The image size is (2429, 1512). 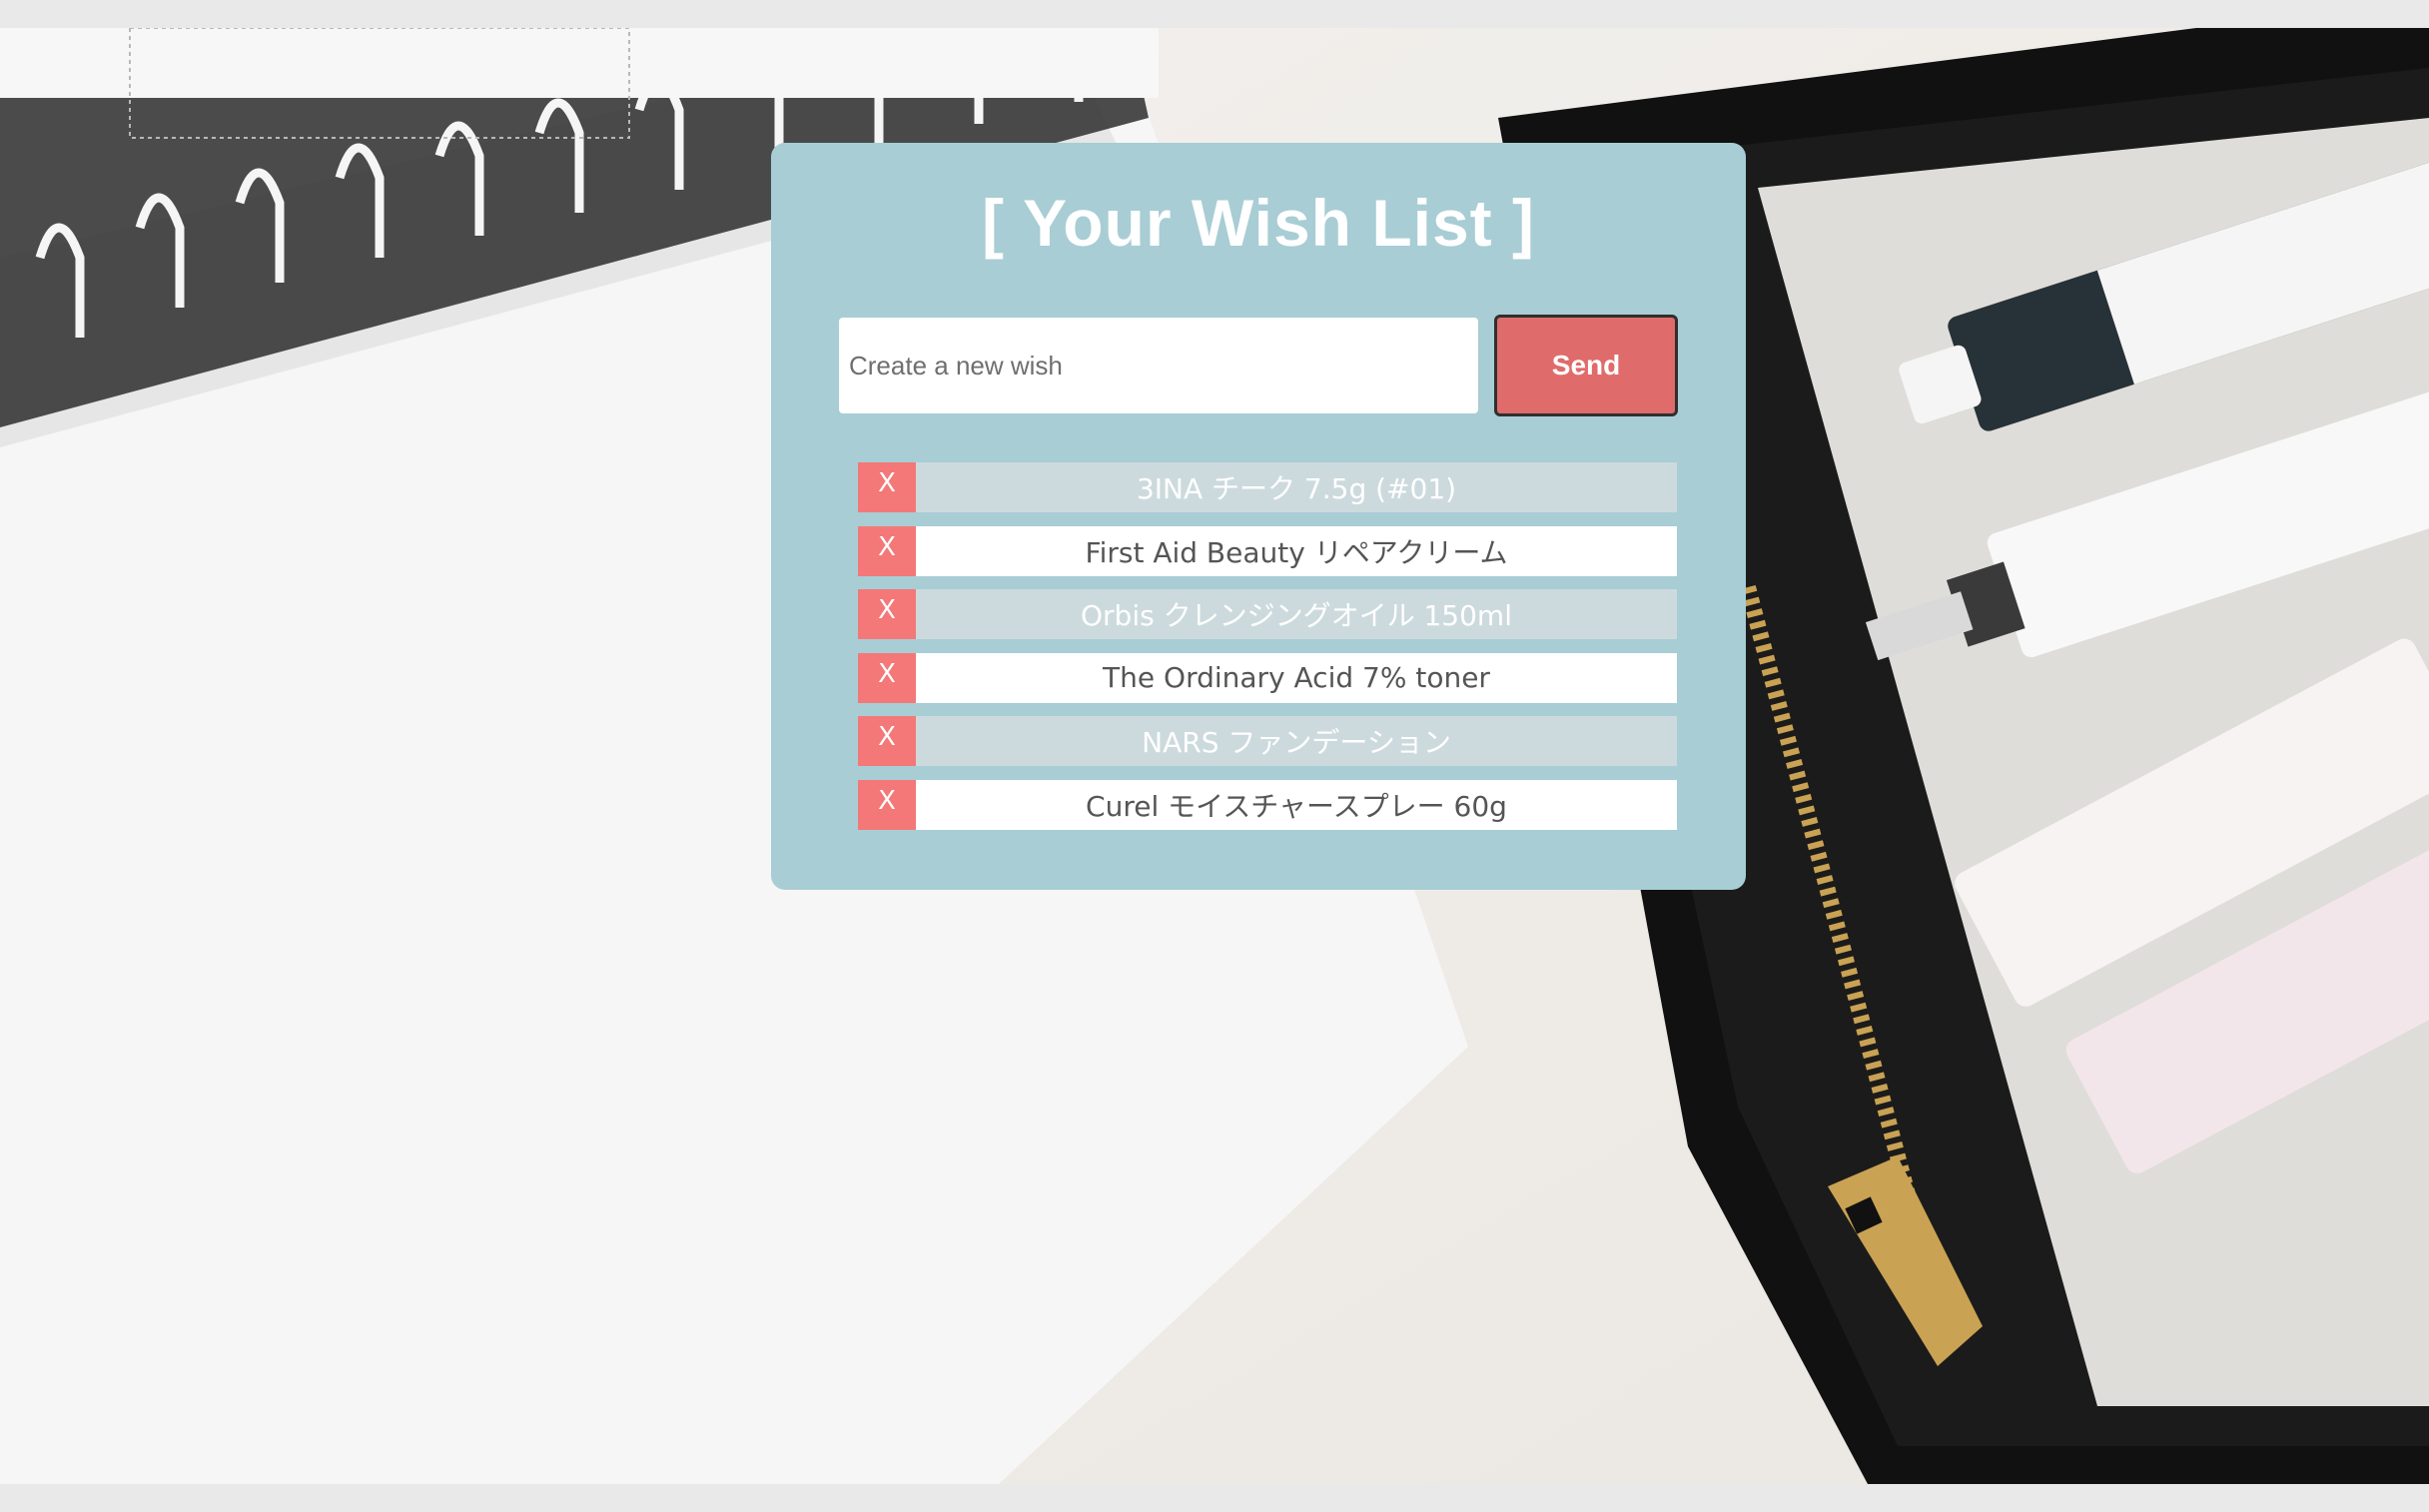 What do you see at coordinates (1158, 365) in the screenshot?
I see `new-wish-input` at bounding box center [1158, 365].